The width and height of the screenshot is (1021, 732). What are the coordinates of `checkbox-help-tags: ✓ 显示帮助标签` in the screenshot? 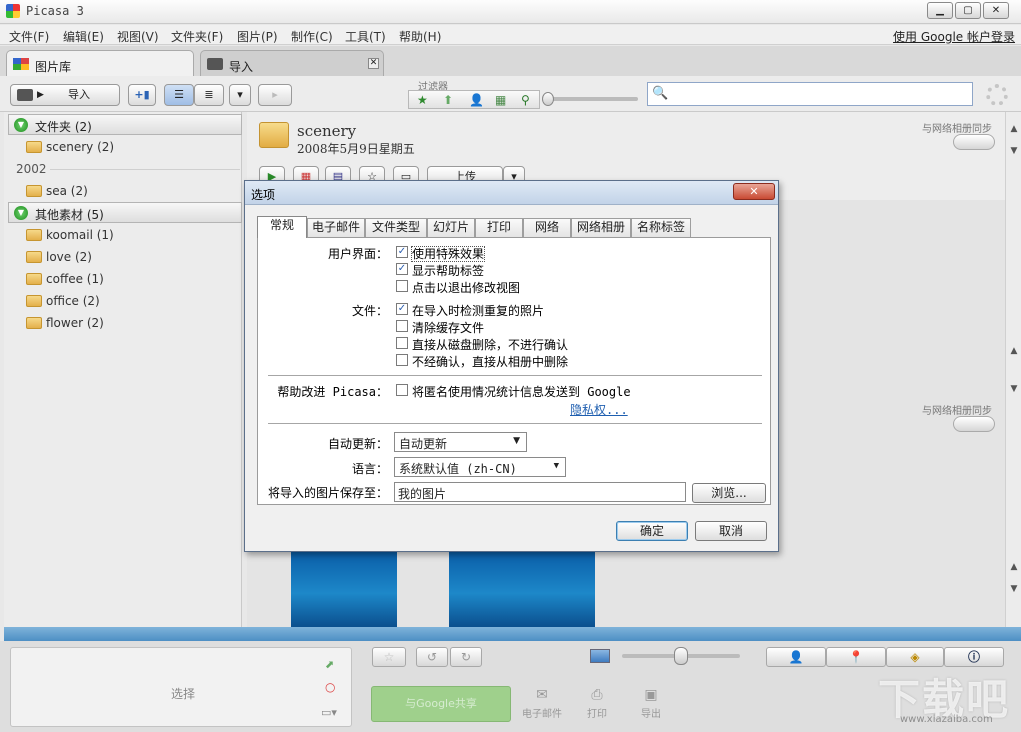 It's located at (440, 270).